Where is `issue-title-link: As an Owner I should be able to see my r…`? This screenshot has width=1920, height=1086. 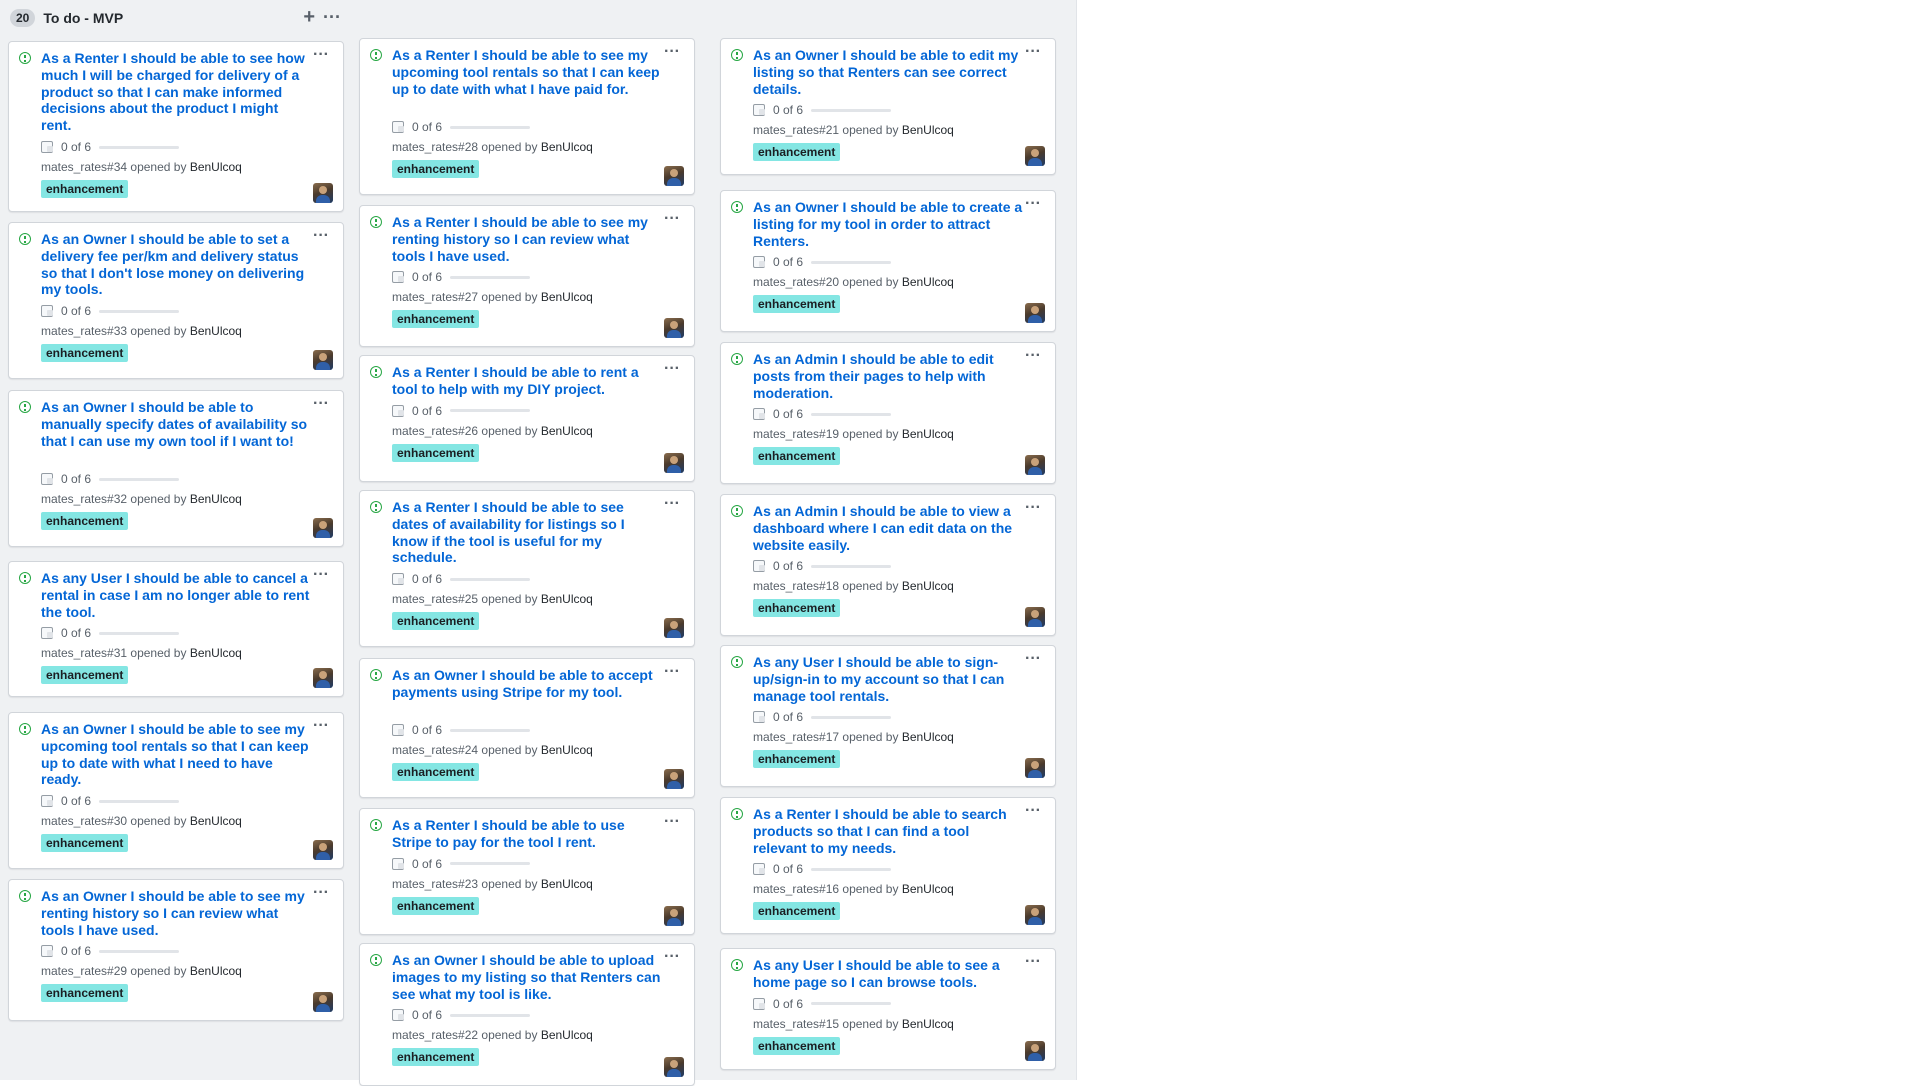 issue-title-link: As an Owner I should be able to see my r… is located at coordinates (176, 913).